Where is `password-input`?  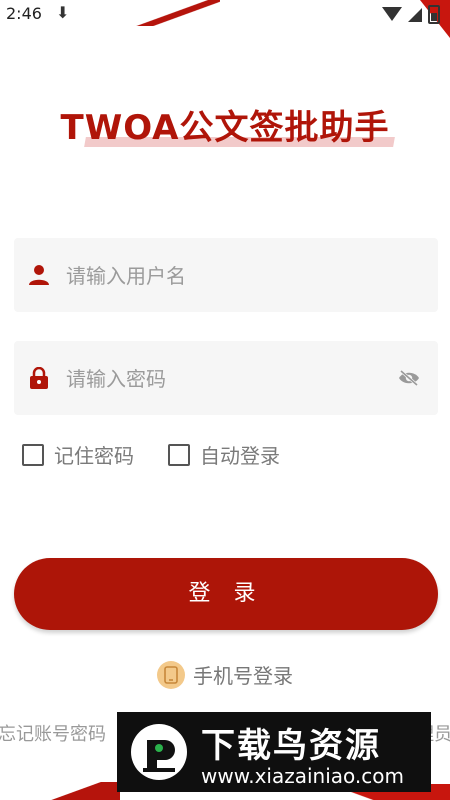
password-input is located at coordinates (231, 379).